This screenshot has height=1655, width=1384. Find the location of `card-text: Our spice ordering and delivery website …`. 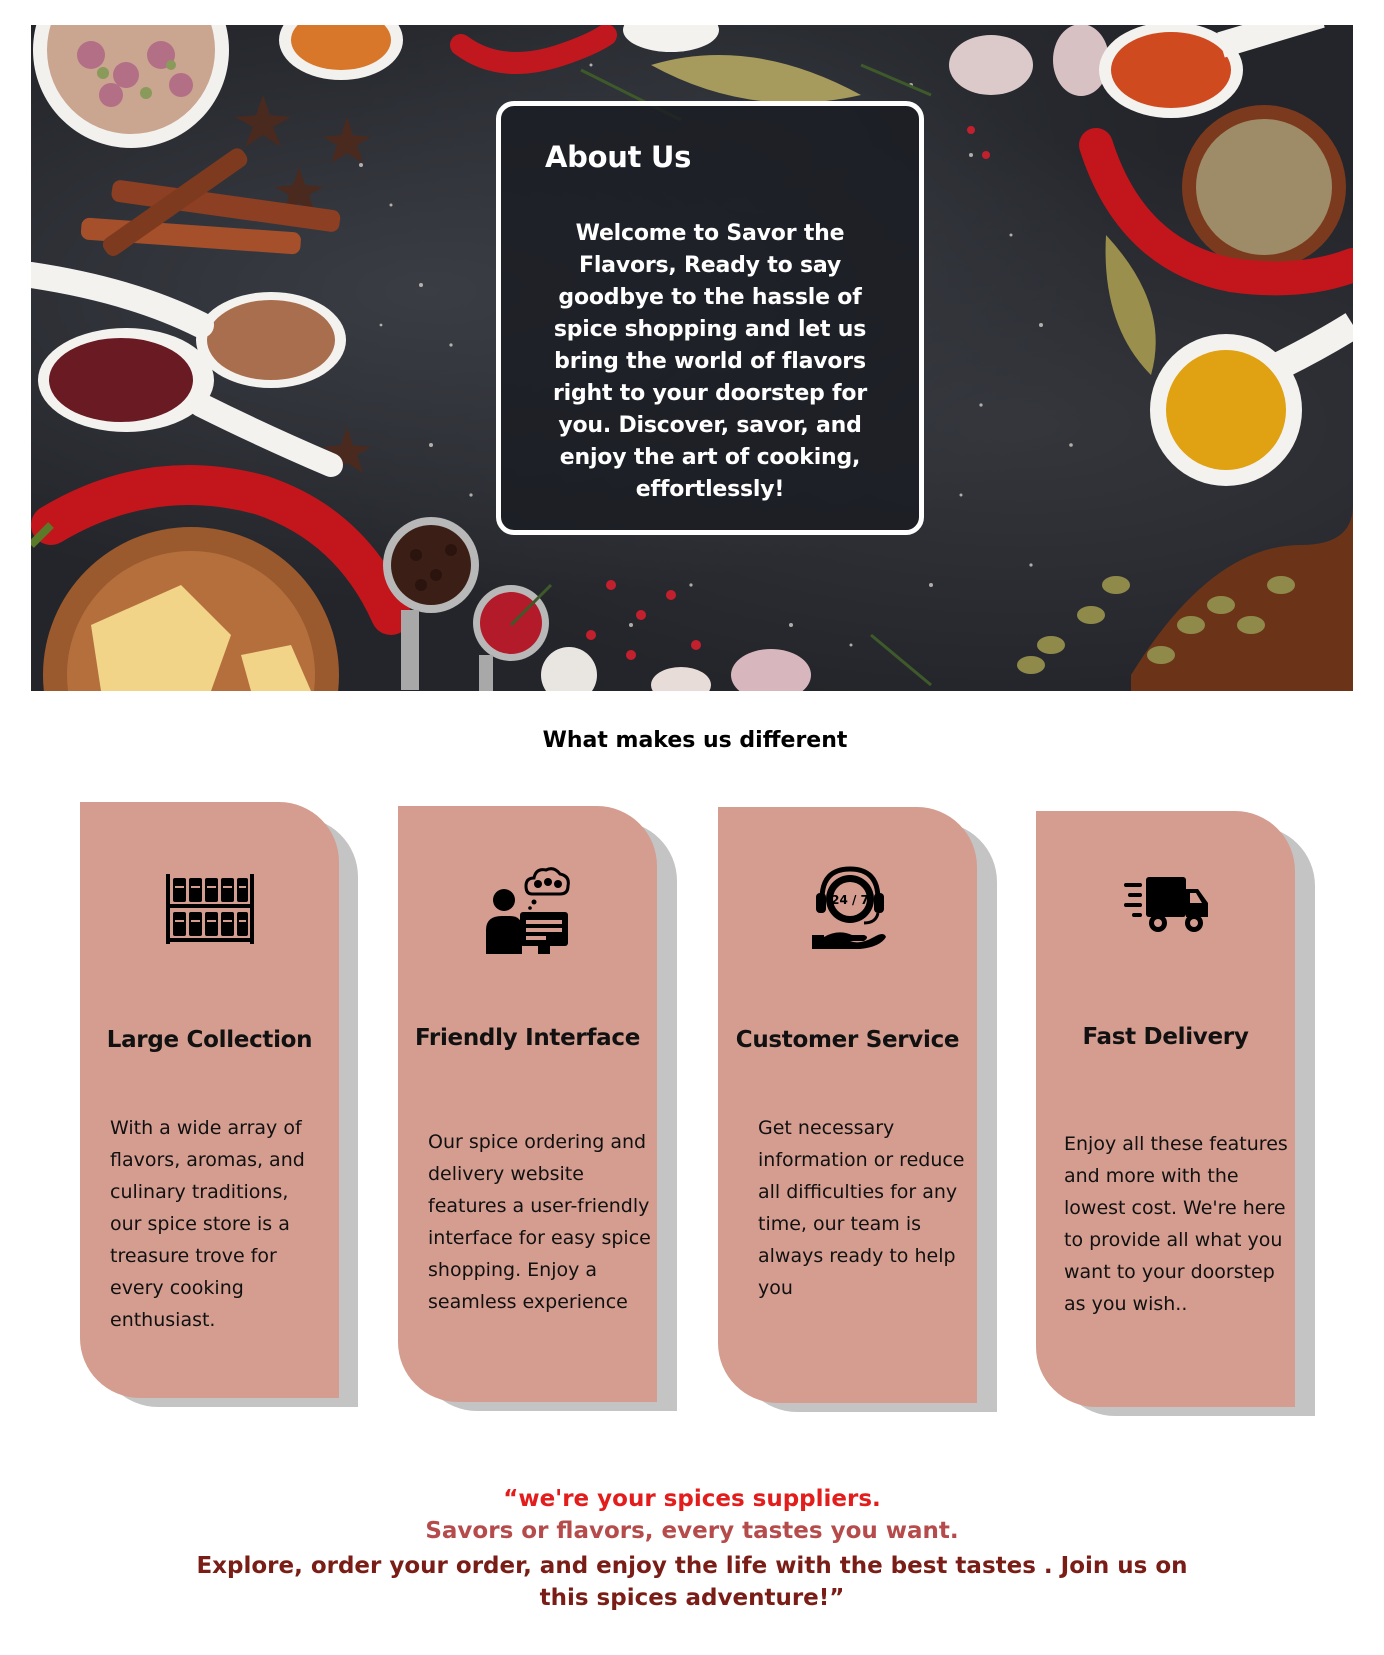

card-text: Our spice ordering and delivery website … is located at coordinates (539, 1222).